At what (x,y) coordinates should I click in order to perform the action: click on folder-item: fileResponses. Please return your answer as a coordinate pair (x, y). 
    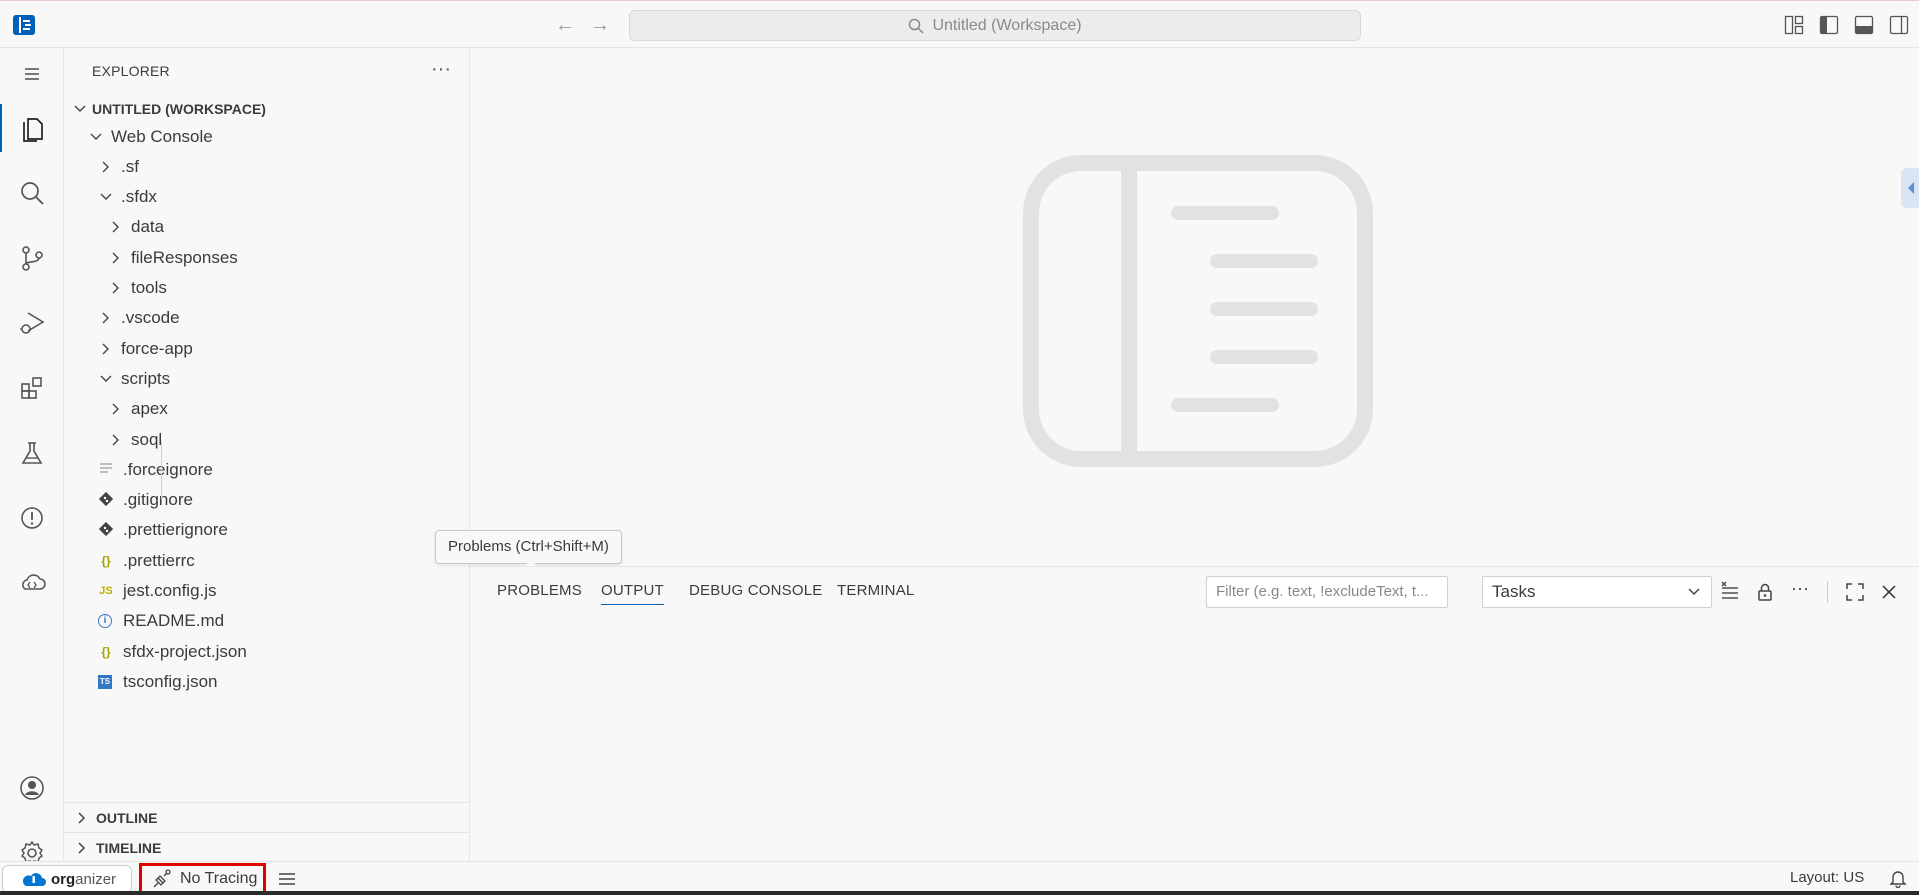
    Looking at the image, I should click on (266, 257).